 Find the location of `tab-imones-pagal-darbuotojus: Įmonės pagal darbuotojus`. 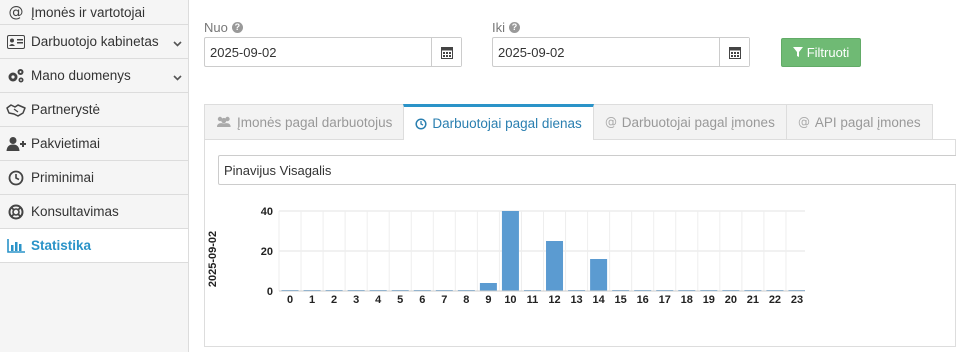

tab-imones-pagal-darbuotojus: Įmonės pagal darbuotojus is located at coordinates (304, 121).